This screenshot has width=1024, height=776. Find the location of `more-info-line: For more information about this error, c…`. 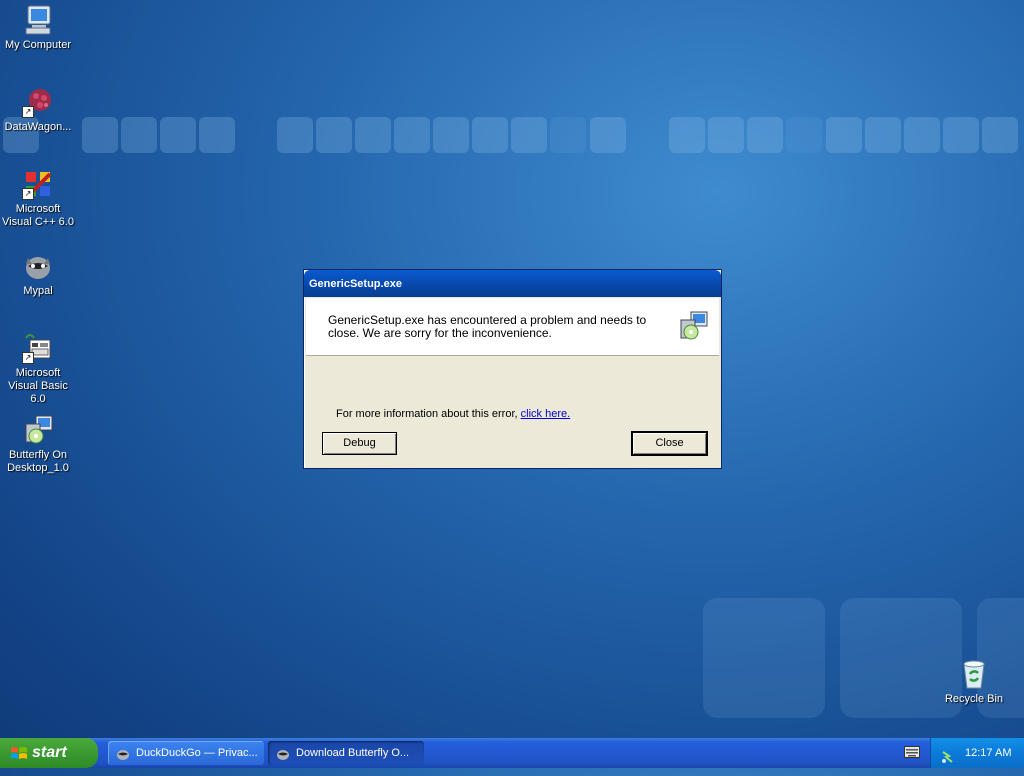

more-info-line: For more information about this error, c… is located at coordinates (453, 414).